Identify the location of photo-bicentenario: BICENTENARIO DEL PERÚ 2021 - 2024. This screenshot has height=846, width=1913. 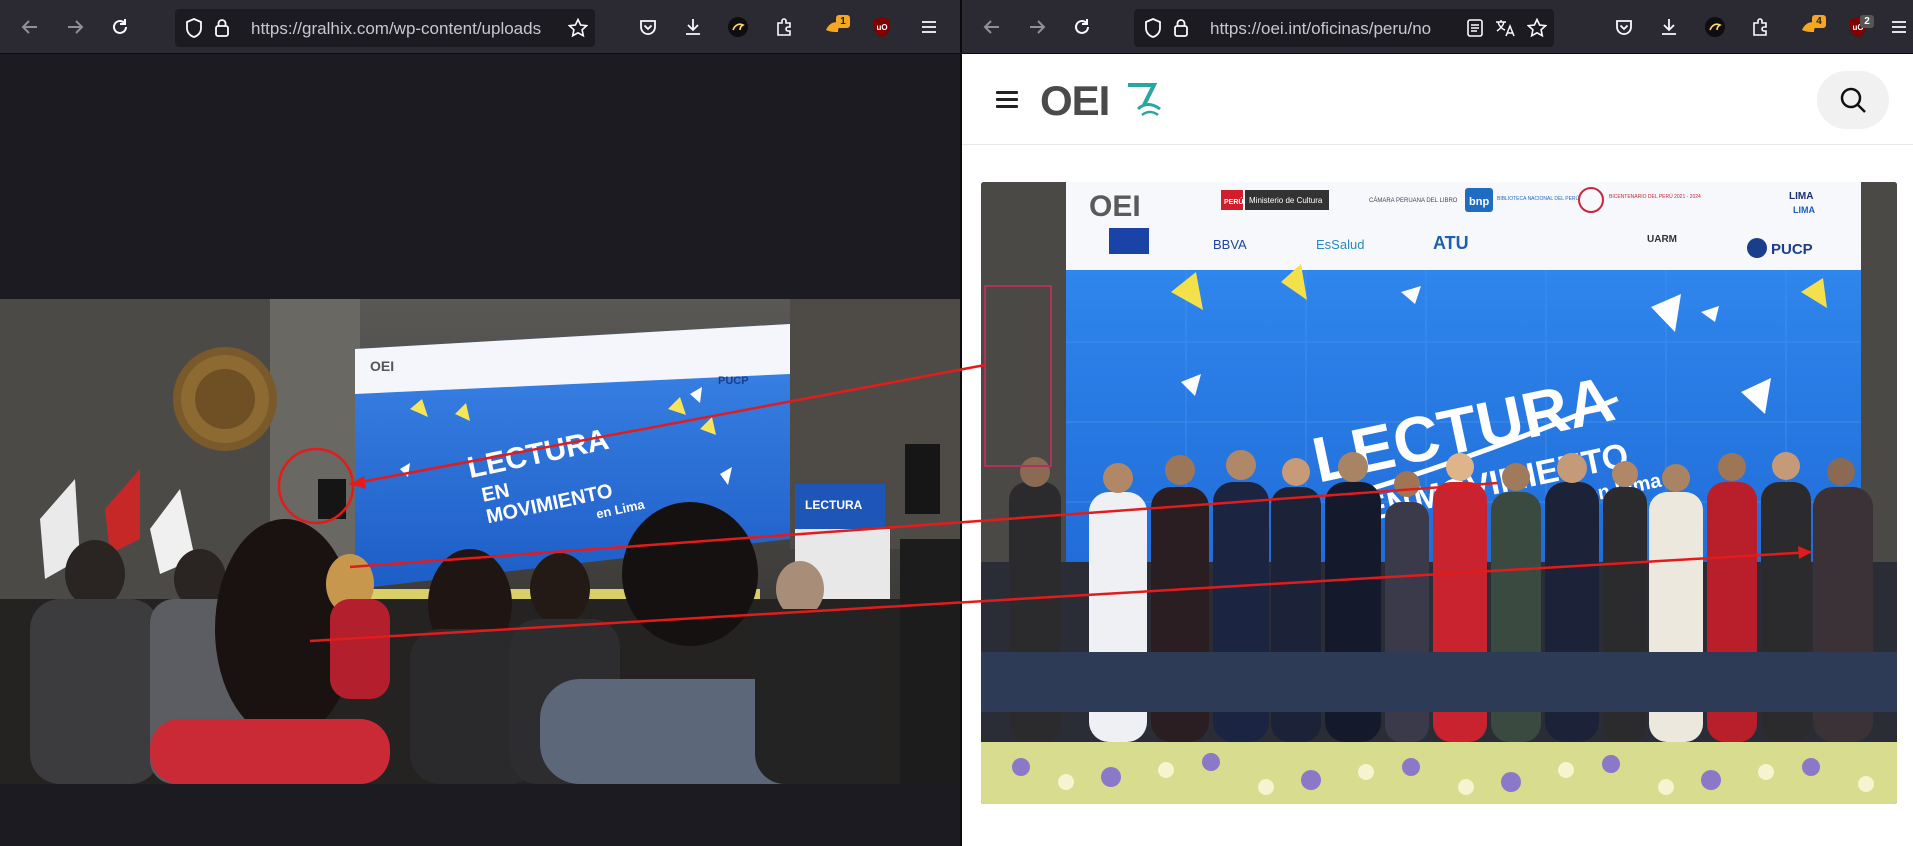
(1655, 196).